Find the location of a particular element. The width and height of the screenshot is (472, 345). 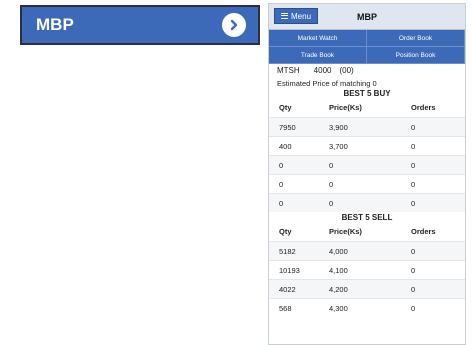

price-cell: 4,100 is located at coordinates (360, 270).